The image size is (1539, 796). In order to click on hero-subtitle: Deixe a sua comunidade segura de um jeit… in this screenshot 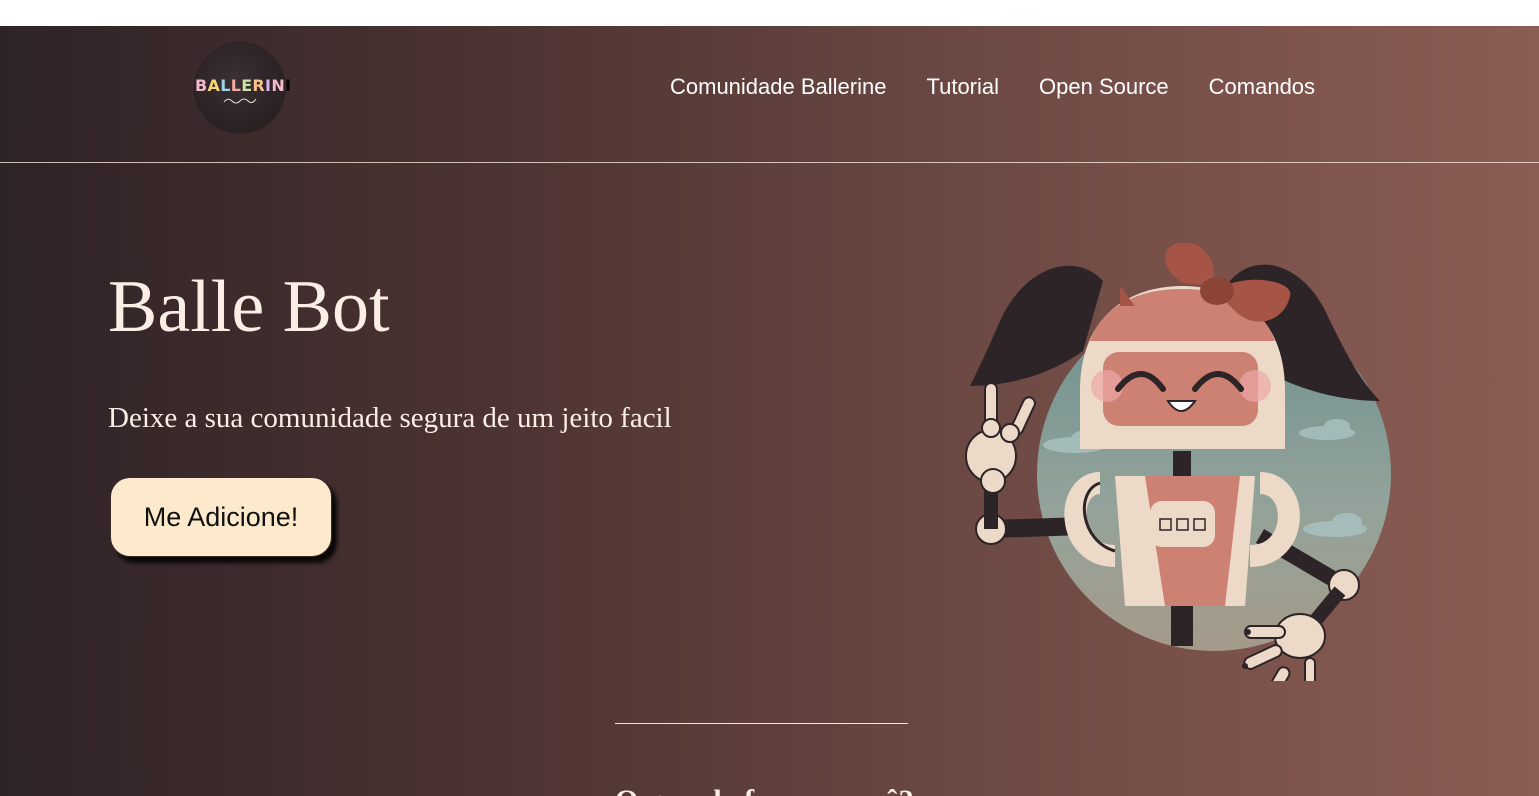, I will do `click(390, 418)`.